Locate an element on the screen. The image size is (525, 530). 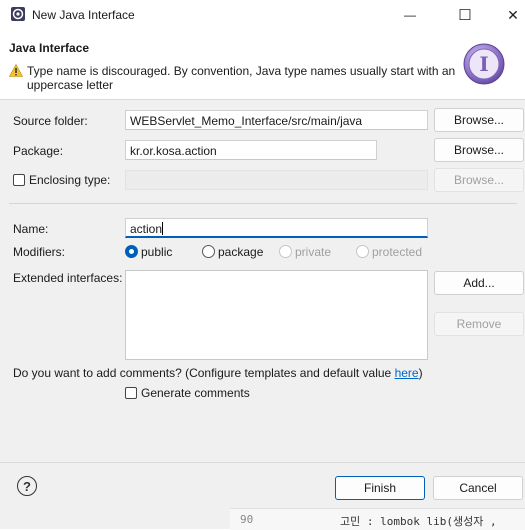
minimize-button: — is located at coordinates (410, 15).